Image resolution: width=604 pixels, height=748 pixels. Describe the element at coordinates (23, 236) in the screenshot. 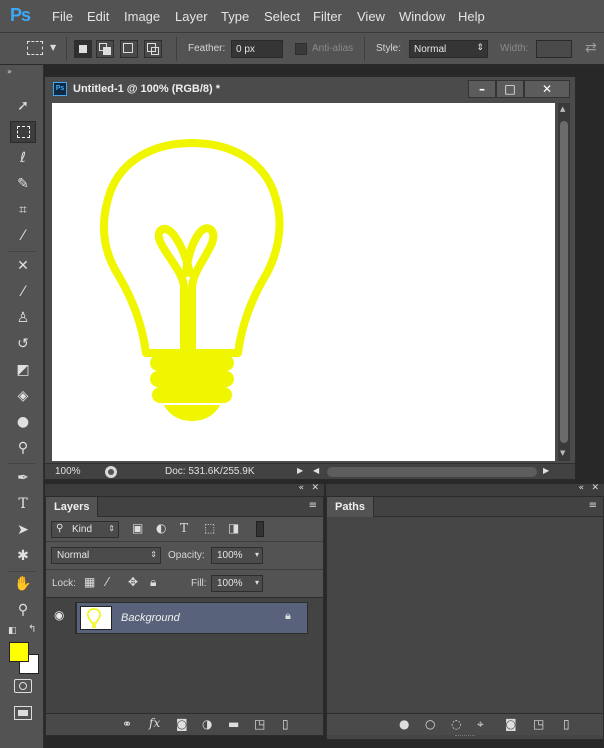

I see `eyedropper-tool-icon: ⁄` at that location.